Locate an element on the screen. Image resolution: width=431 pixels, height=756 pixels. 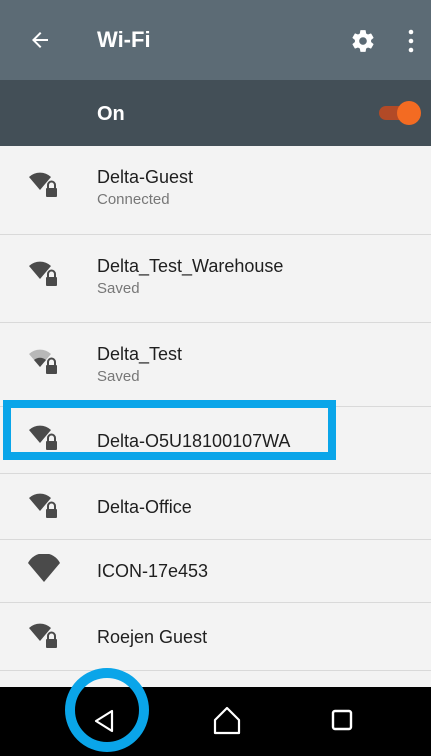
wifi-toggle is located at coordinates (398, 113).